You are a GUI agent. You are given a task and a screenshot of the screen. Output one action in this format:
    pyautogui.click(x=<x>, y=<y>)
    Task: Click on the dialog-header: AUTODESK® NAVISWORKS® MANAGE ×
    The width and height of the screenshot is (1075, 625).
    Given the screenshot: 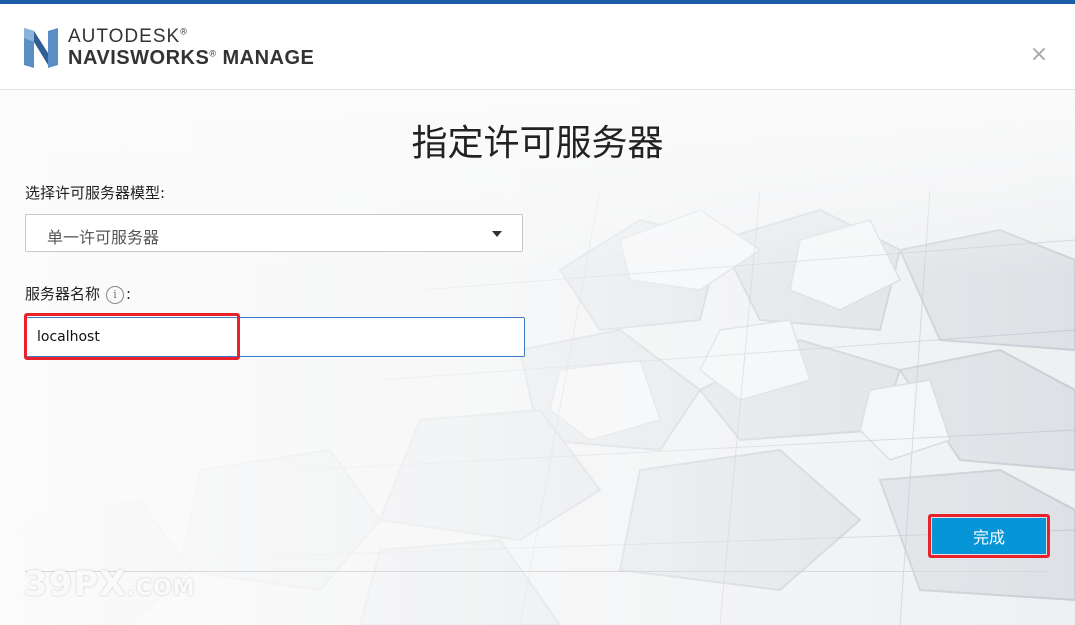 What is the action you would take?
    pyautogui.click(x=537, y=47)
    